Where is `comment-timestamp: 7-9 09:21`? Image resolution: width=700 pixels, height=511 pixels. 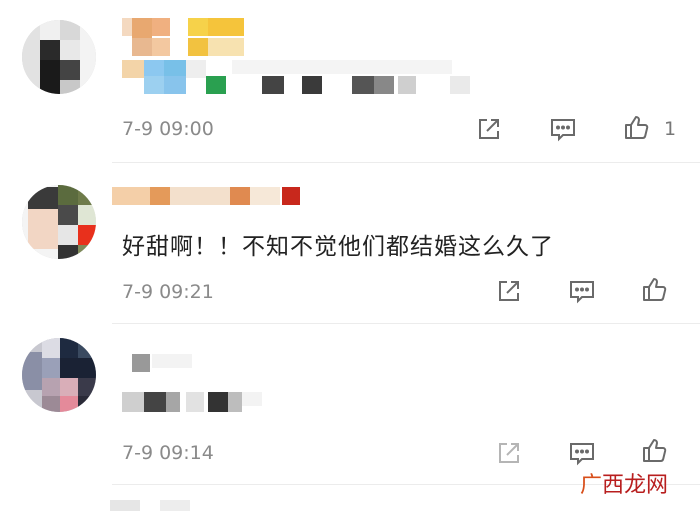 comment-timestamp: 7-9 09:21 is located at coordinates (168, 292).